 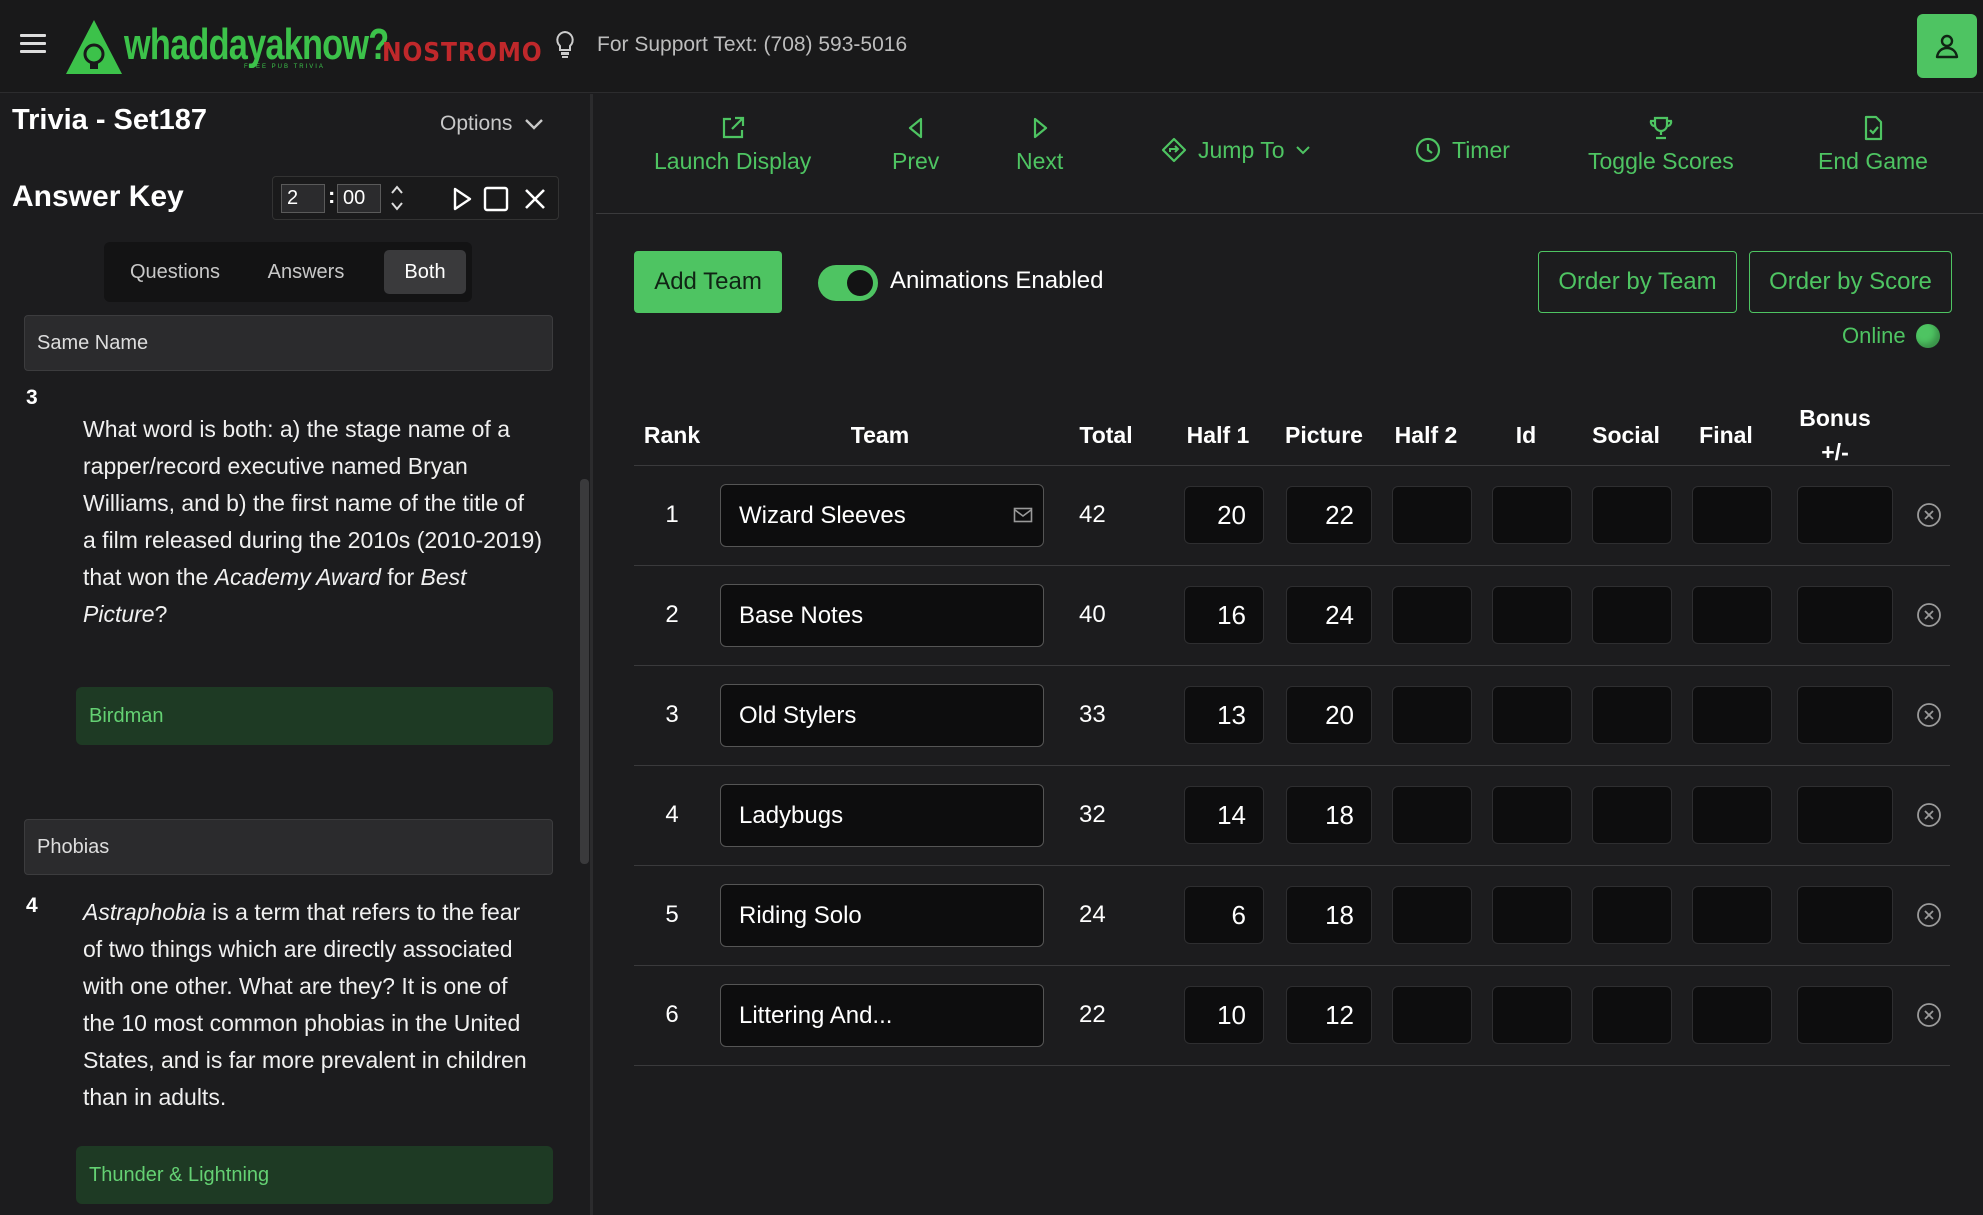 I want to click on team-name: Ladybugs, so click(x=791, y=815).